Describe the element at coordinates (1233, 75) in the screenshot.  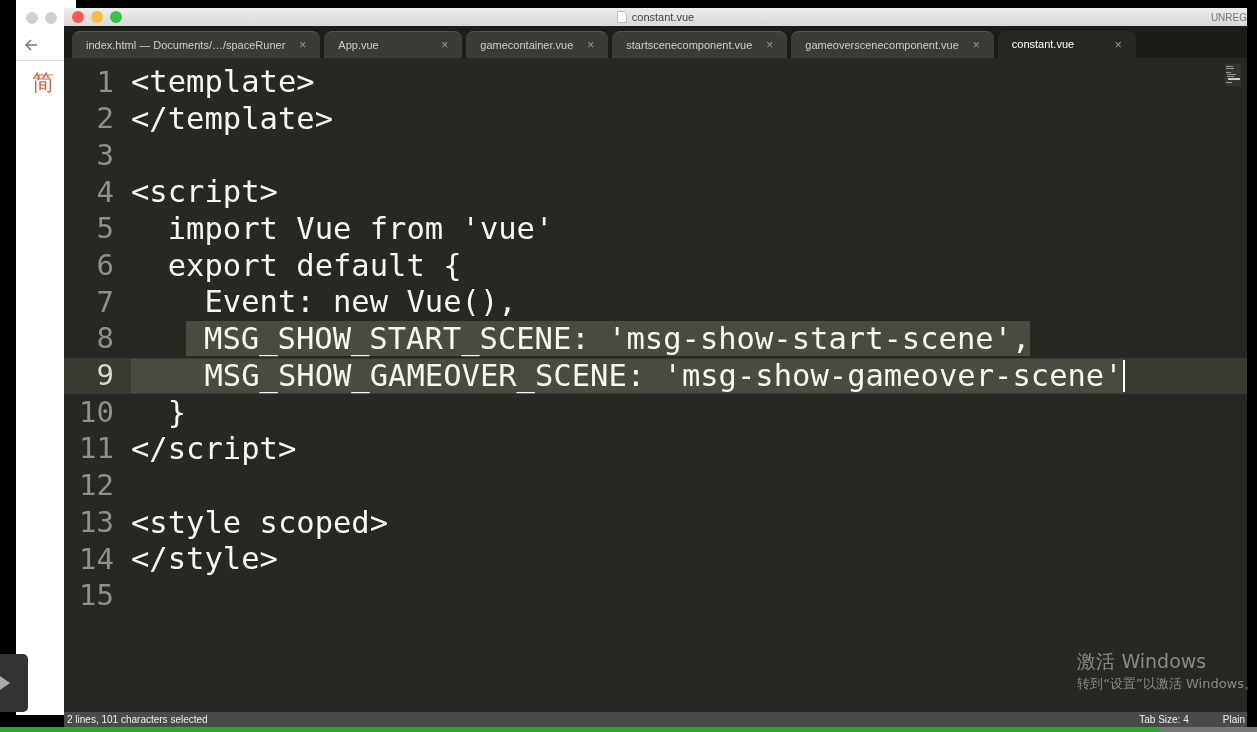
I see `minimap-drawing` at that location.